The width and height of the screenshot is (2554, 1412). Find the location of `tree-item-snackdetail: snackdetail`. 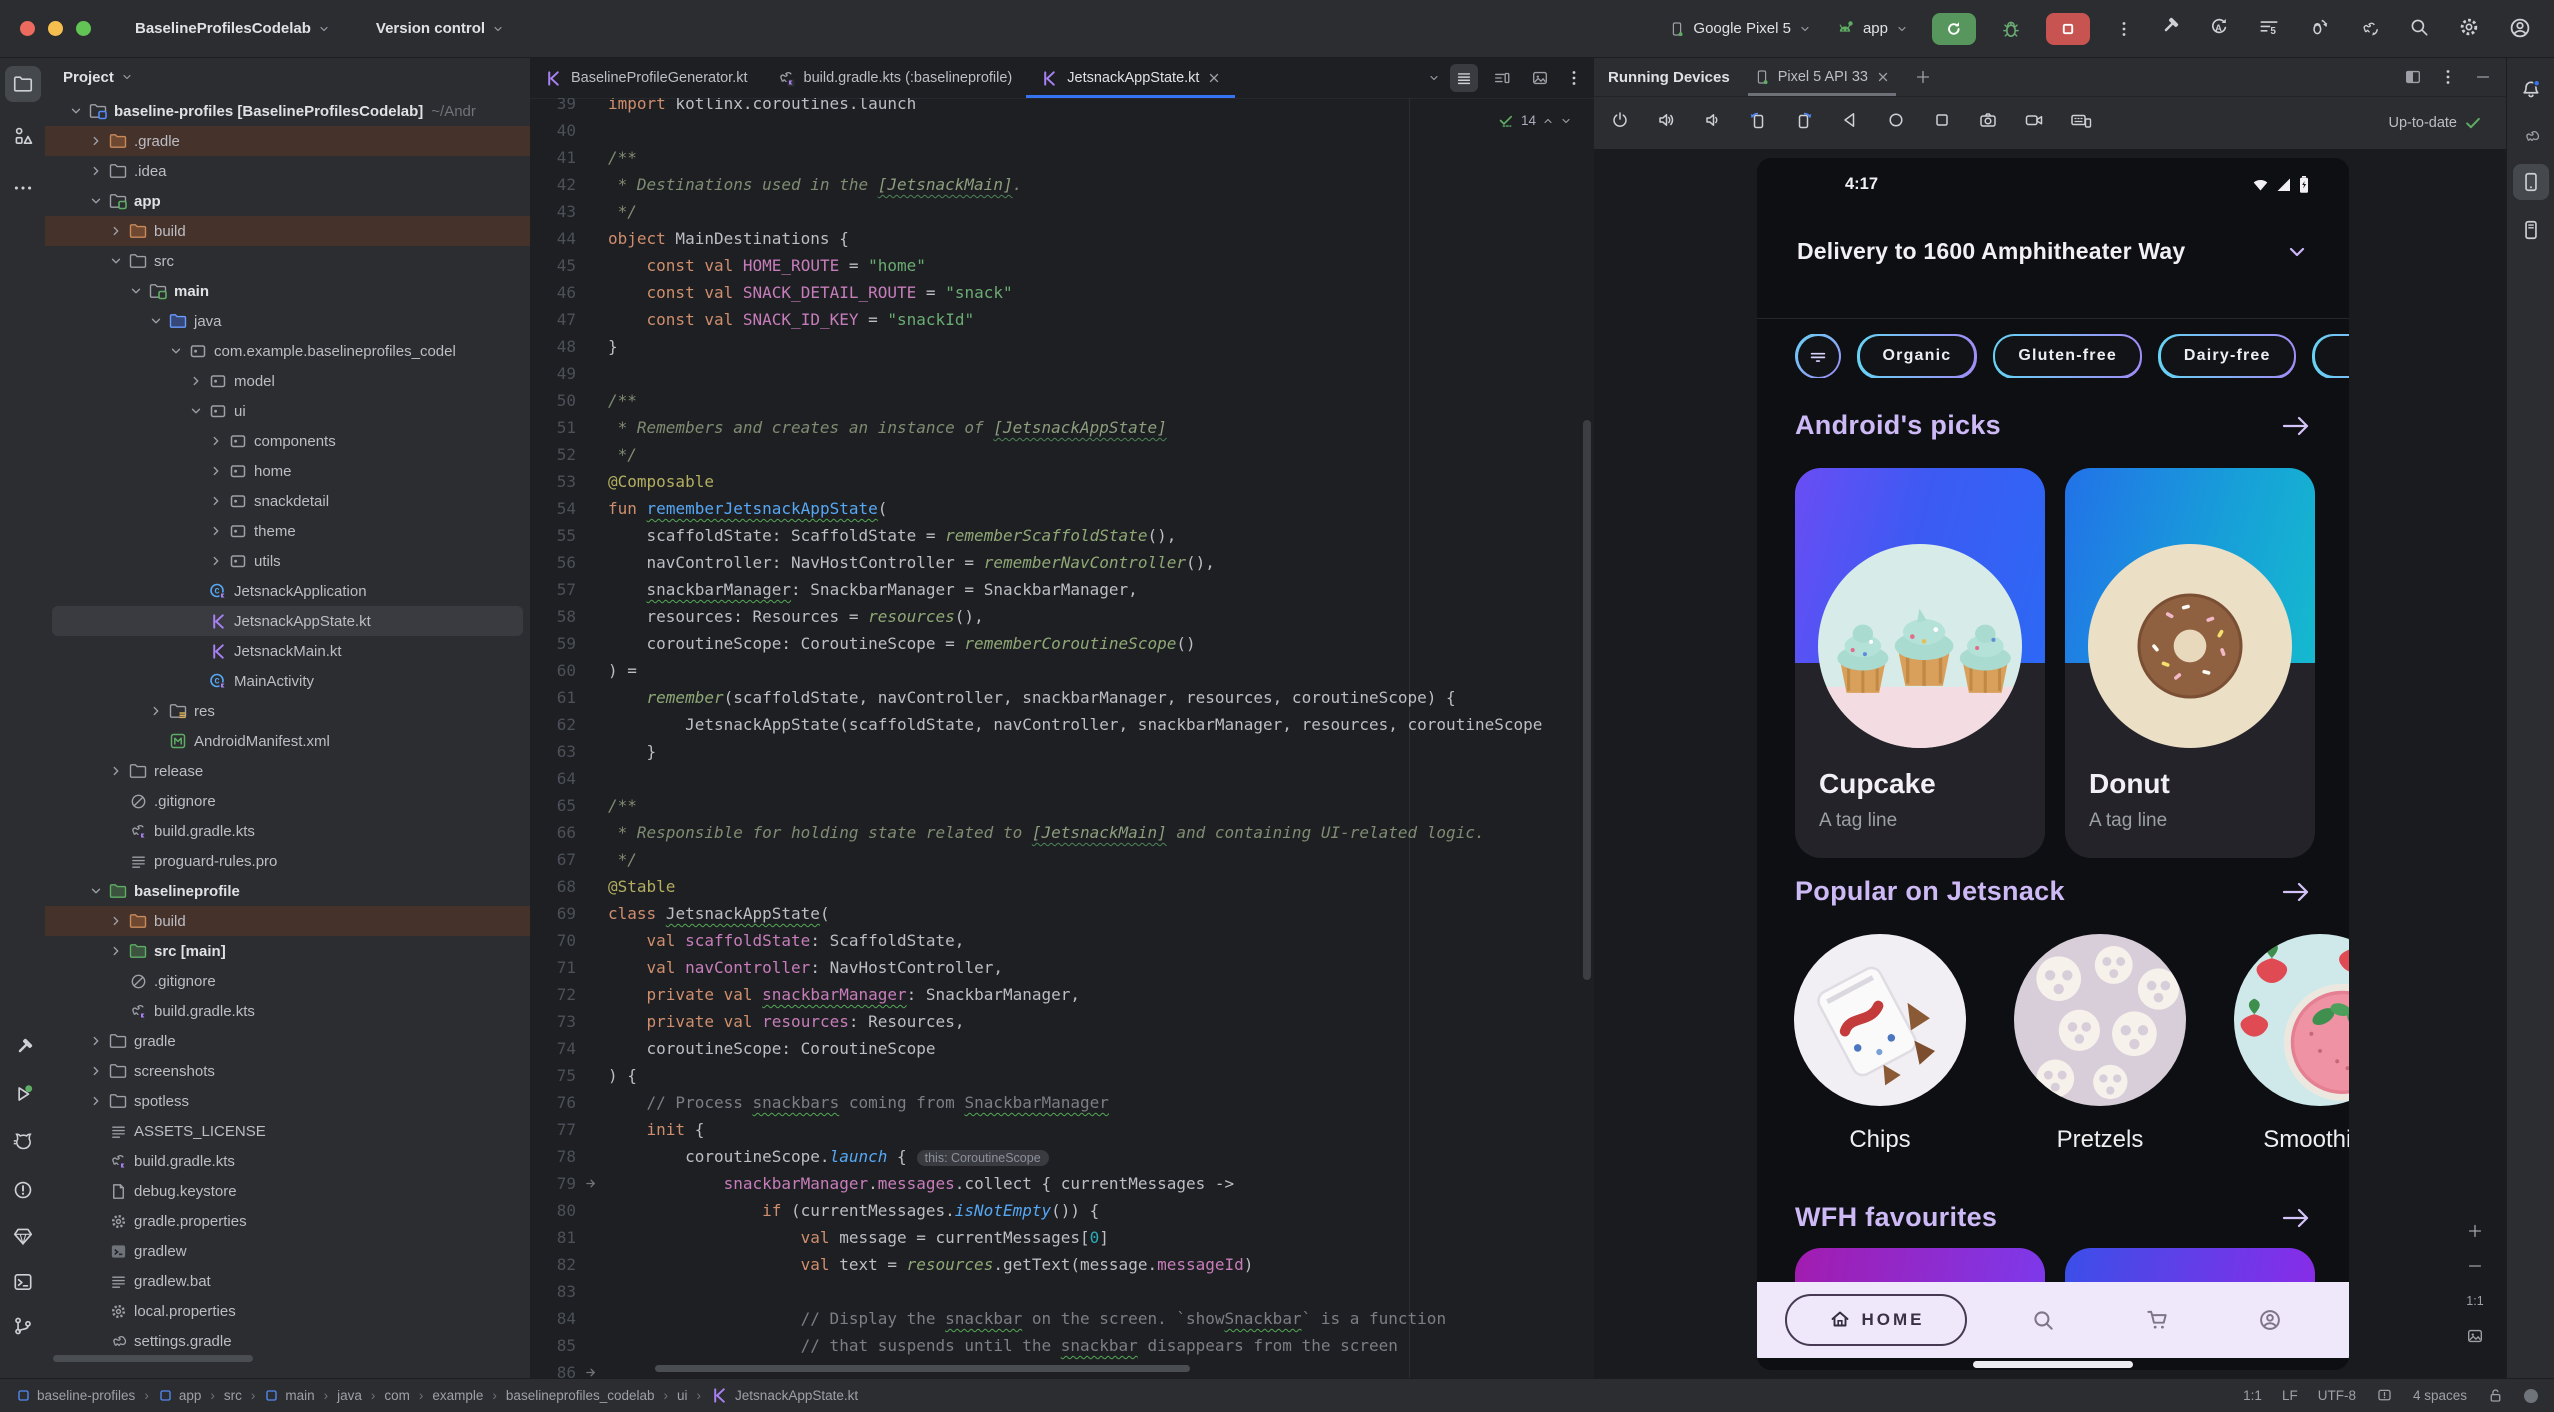

tree-item-snackdetail: snackdetail is located at coordinates (287, 501).